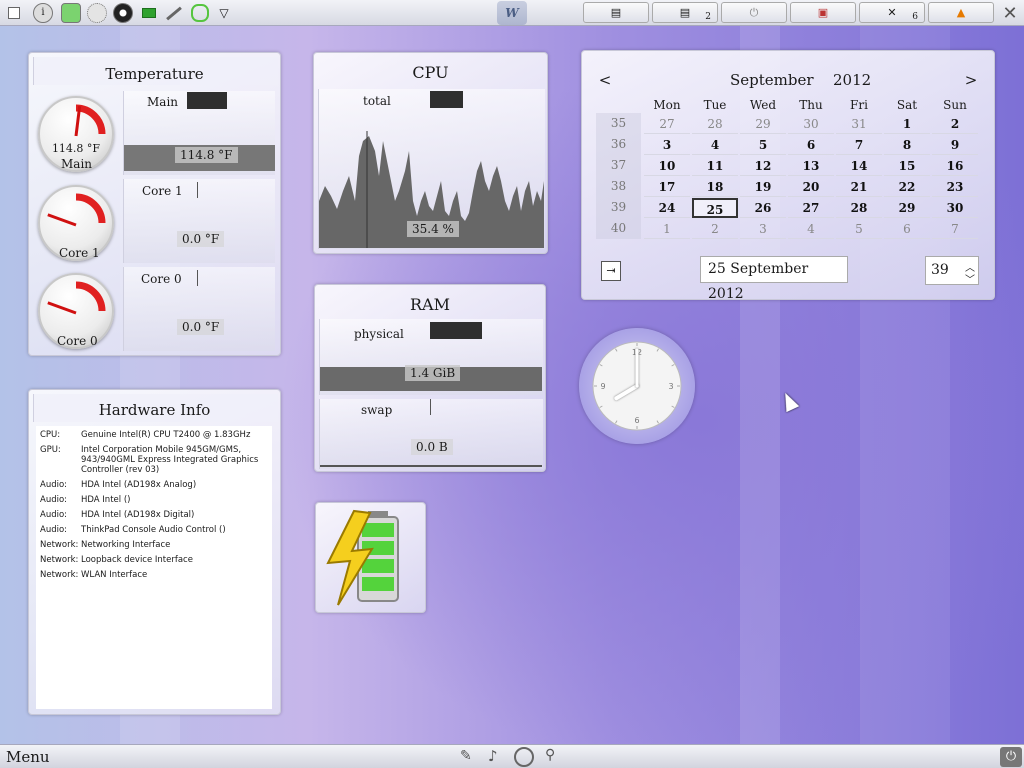 This screenshot has height=768, width=1024. I want to click on weekday-header: Wed, so click(763, 105).